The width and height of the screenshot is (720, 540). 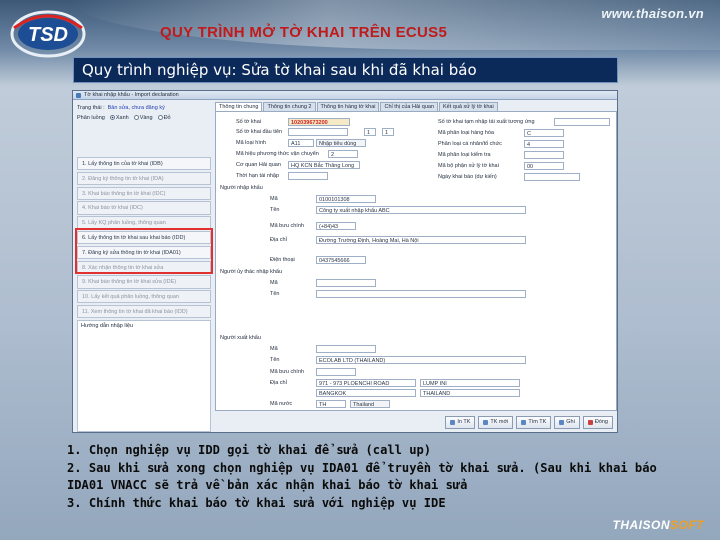 I want to click on tab-processing-result: Kết quả xử lý tờ khai, so click(x=468, y=106).